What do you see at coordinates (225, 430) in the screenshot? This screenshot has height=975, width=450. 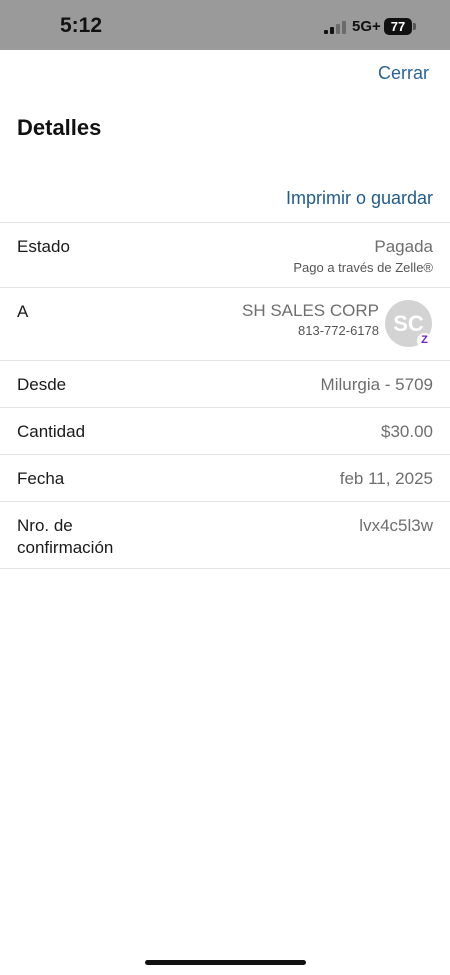 I see `detail-row-cantidad: Cantidad $30.00` at bounding box center [225, 430].